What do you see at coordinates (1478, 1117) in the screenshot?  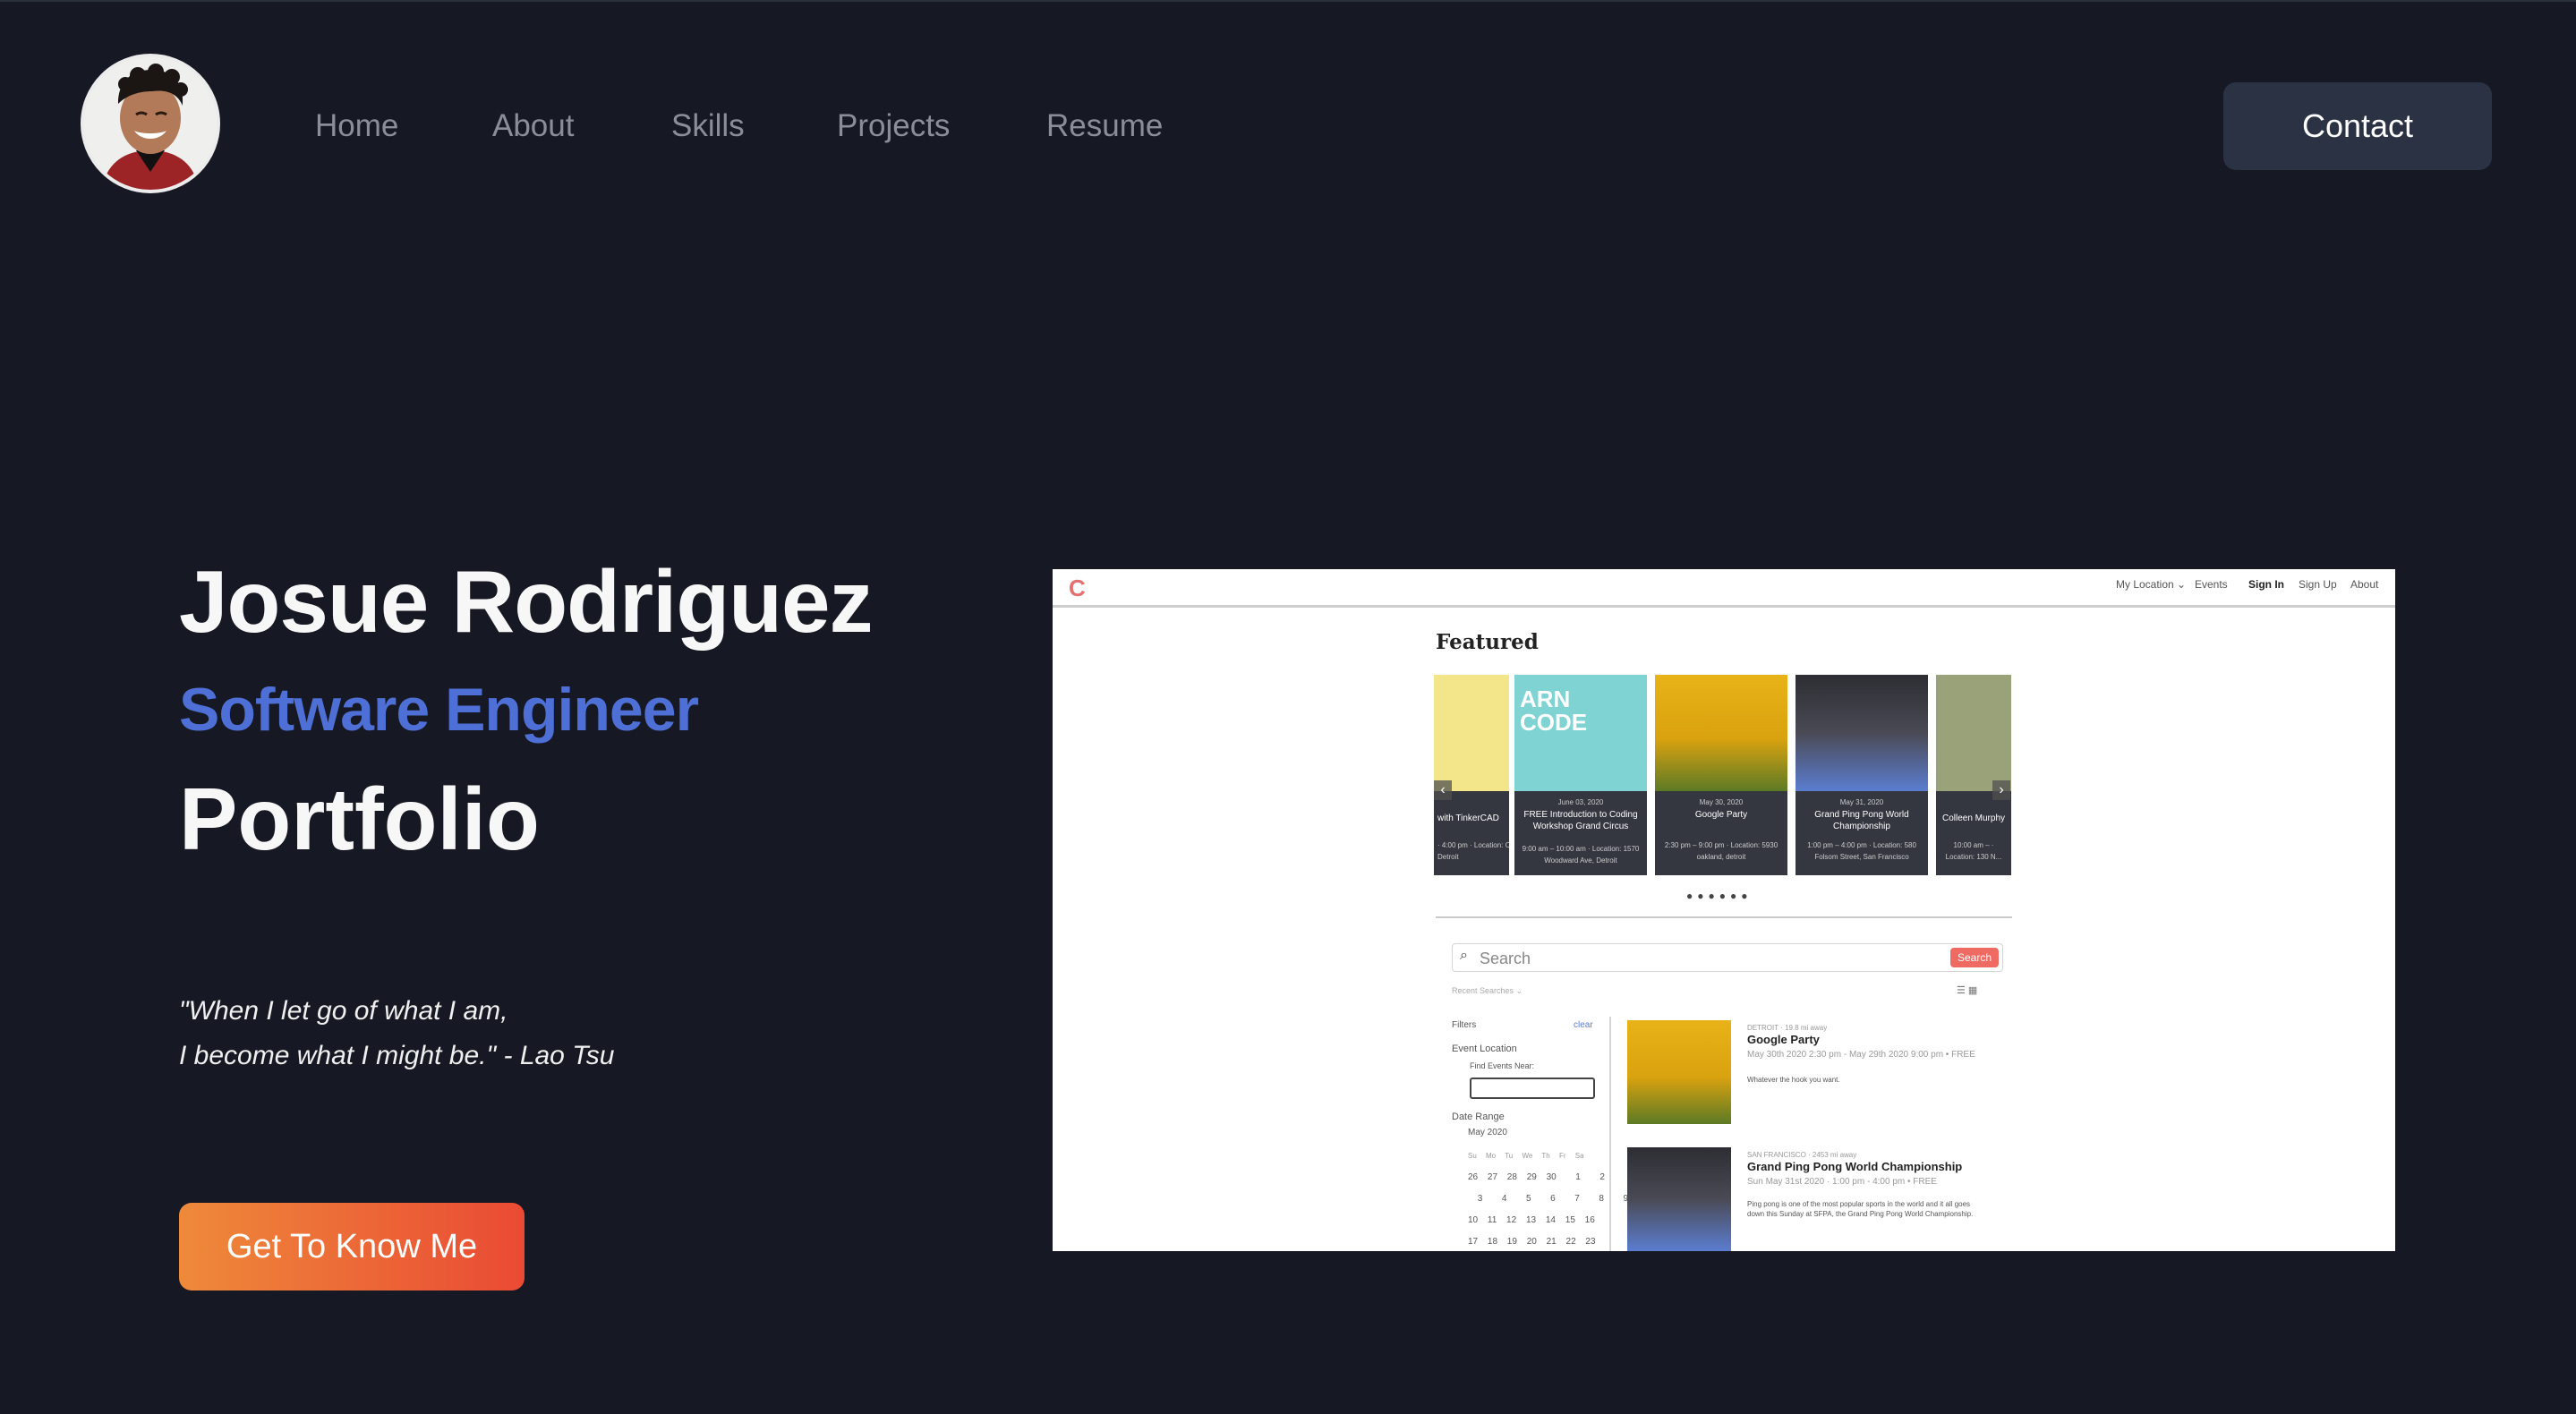 I see `preview-date-range: Date Range` at bounding box center [1478, 1117].